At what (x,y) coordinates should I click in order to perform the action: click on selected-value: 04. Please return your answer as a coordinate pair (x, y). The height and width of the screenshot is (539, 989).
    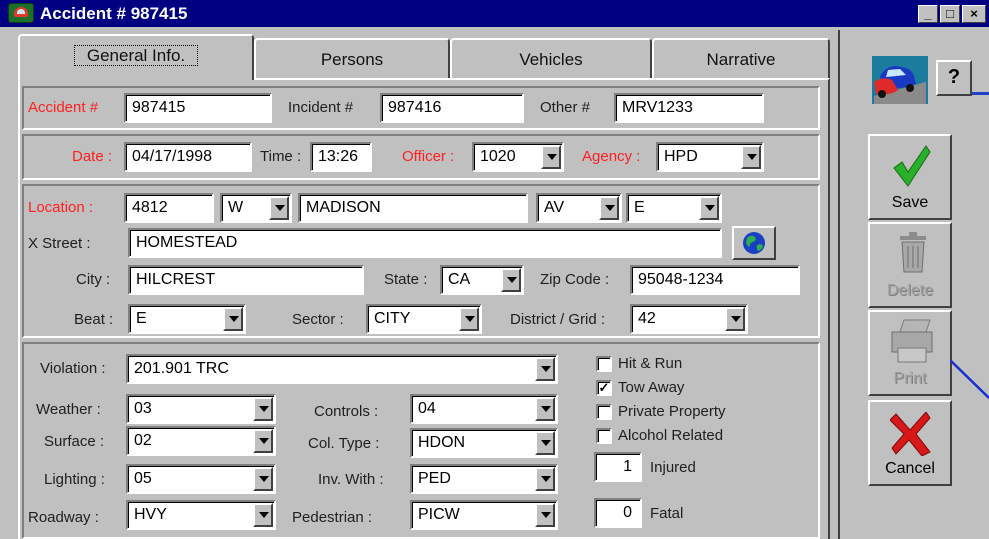
    Looking at the image, I should click on (427, 408).